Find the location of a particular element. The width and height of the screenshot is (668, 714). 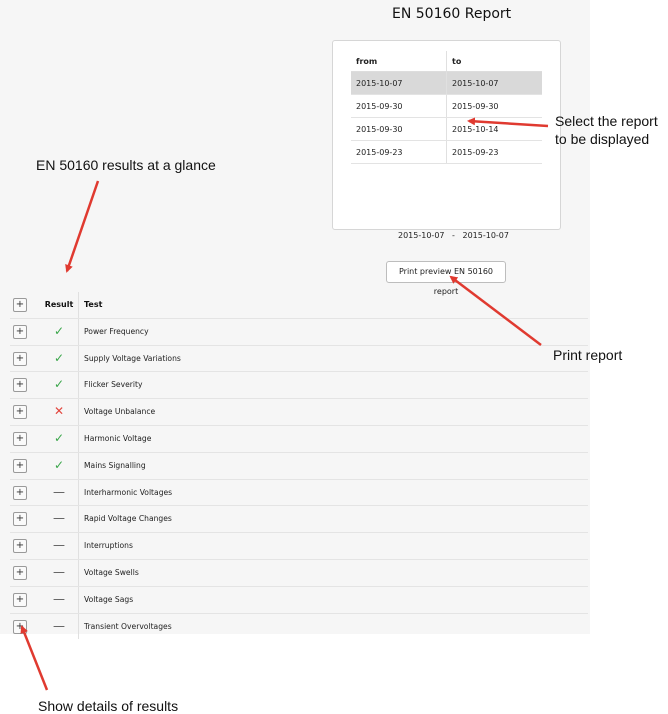

annotation-select-report-line1: Select the report is located at coordinates (606, 121).